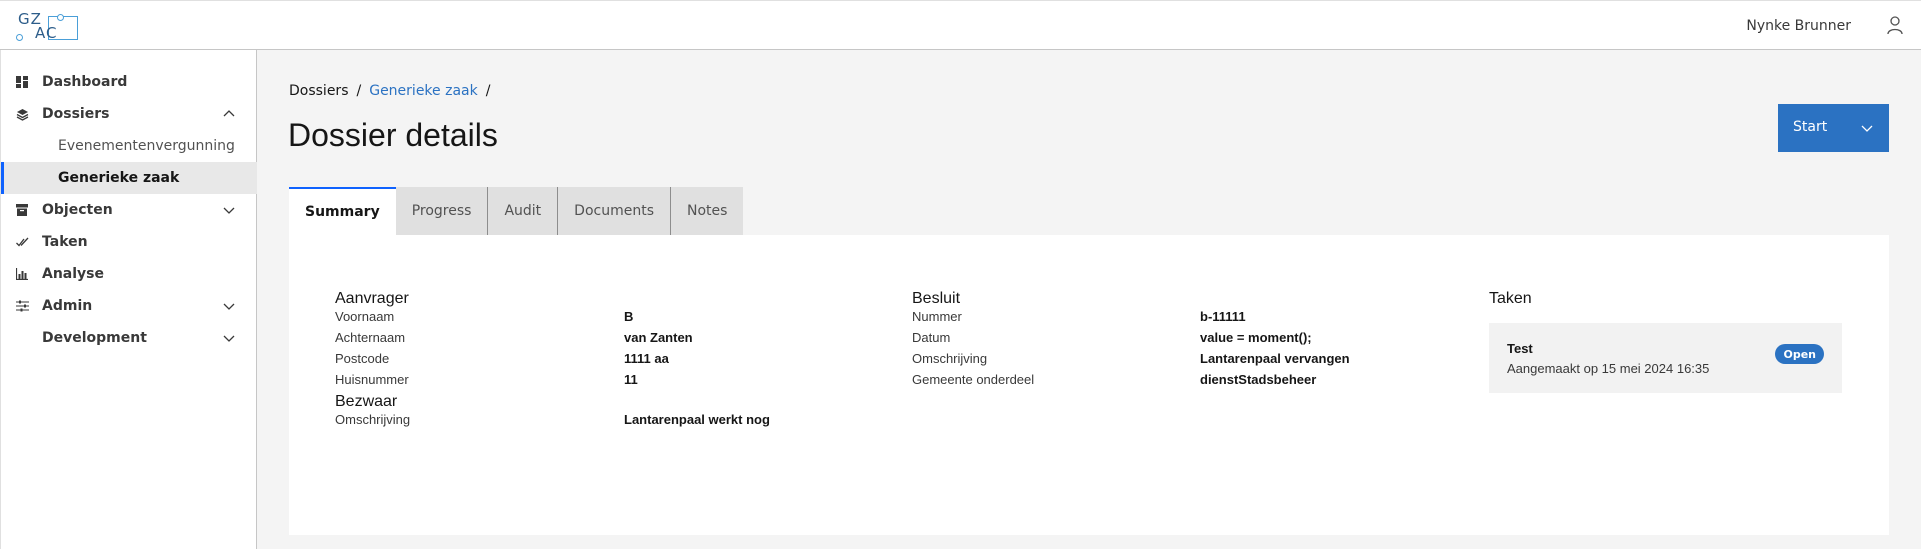 The width and height of the screenshot is (1921, 549). Describe the element at coordinates (1510, 298) in the screenshot. I see `section-title-taken: Taken` at that location.